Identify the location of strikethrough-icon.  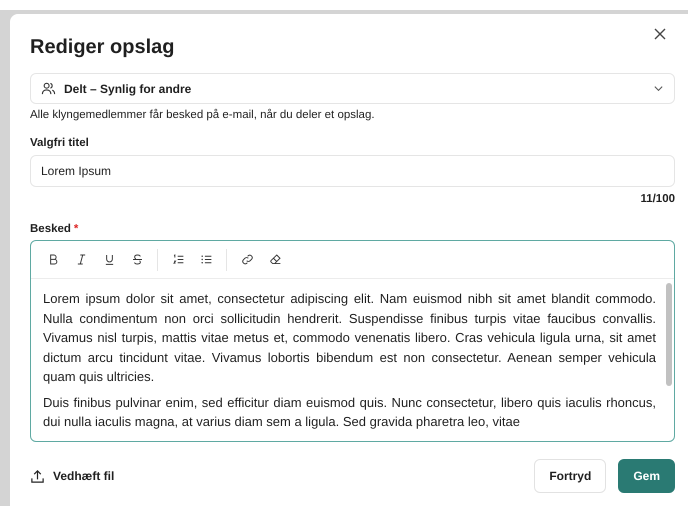
(137, 259).